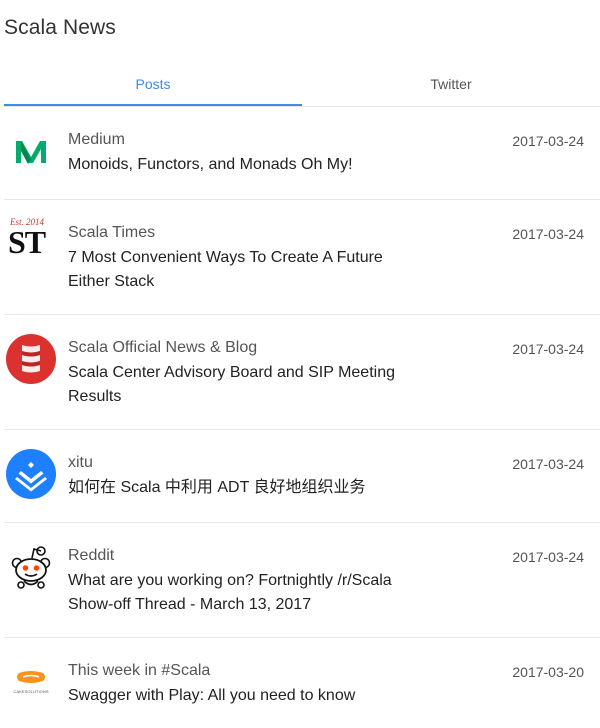 The image size is (600, 728). I want to click on medium-logo-icon, so click(31, 152).